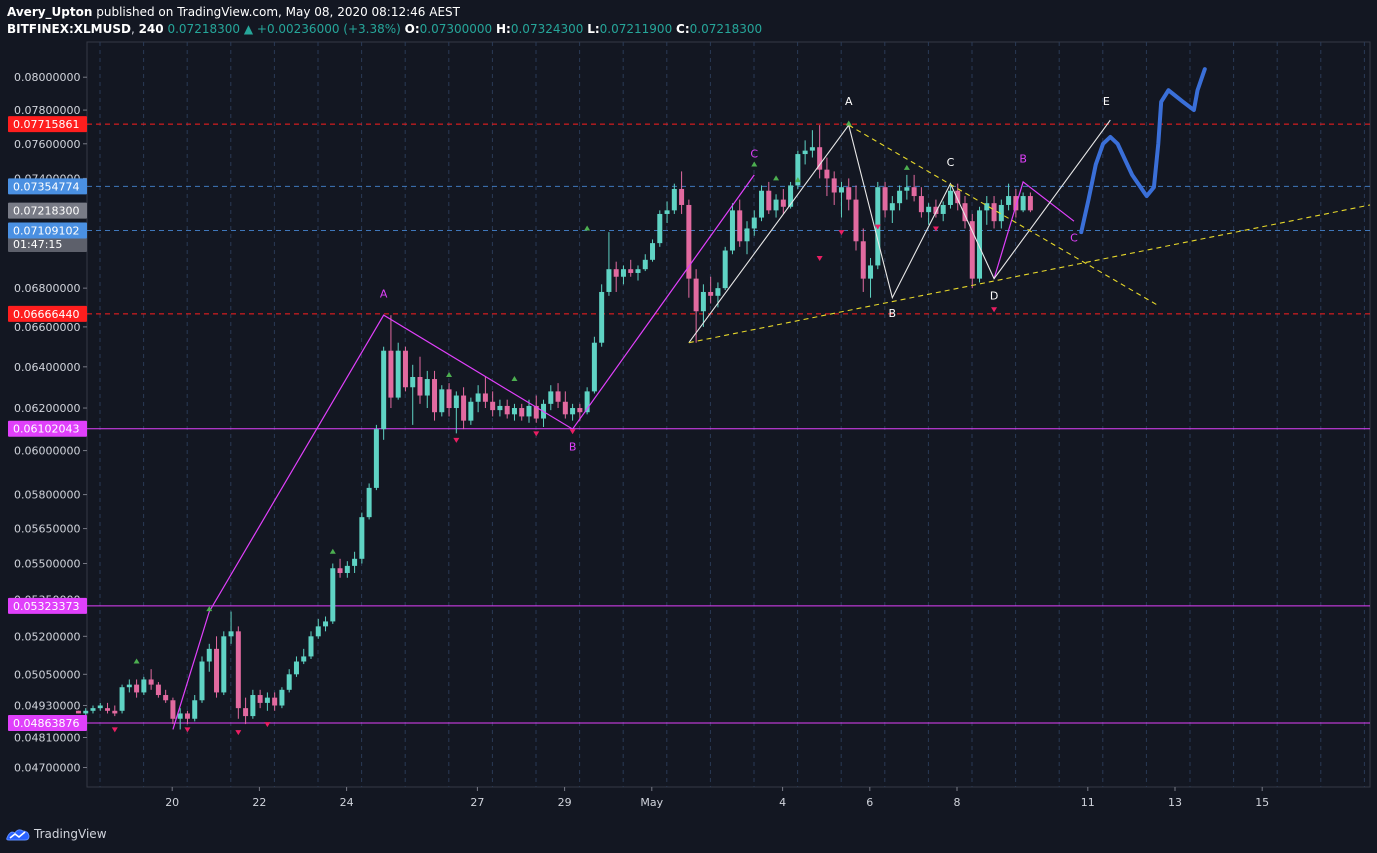  I want to click on y-tick-label: 0.04930000, so click(47, 706).